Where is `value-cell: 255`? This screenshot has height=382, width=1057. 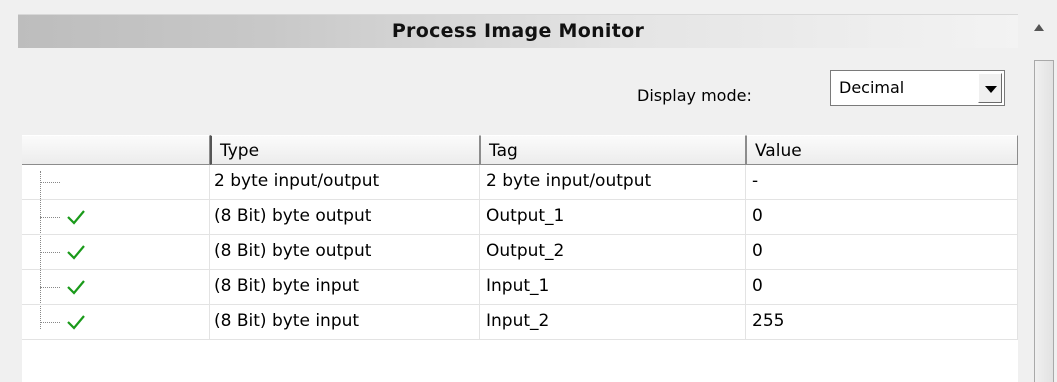 value-cell: 255 is located at coordinates (882, 322).